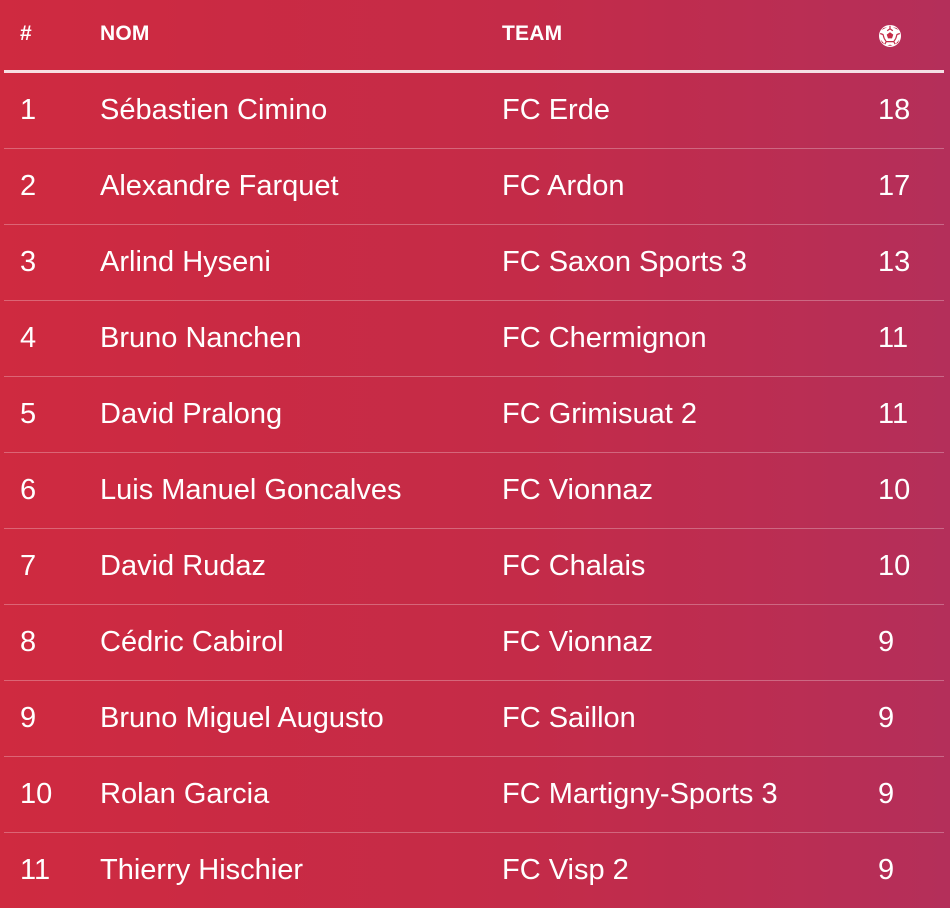  What do you see at coordinates (36, 794) in the screenshot?
I see `rank-cell: 10` at bounding box center [36, 794].